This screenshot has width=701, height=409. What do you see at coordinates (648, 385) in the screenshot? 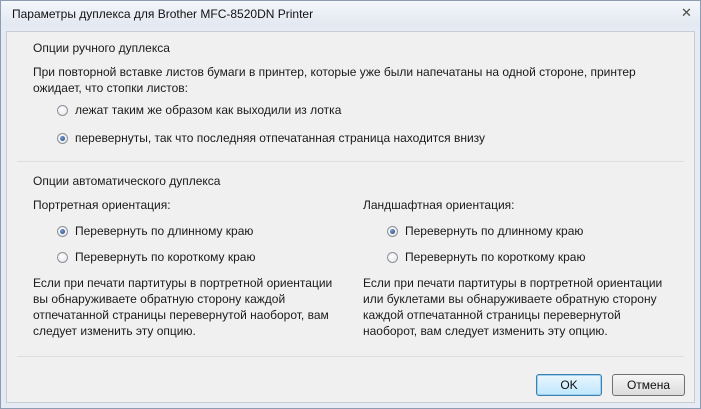
I see `cancel-button: Отмена` at bounding box center [648, 385].